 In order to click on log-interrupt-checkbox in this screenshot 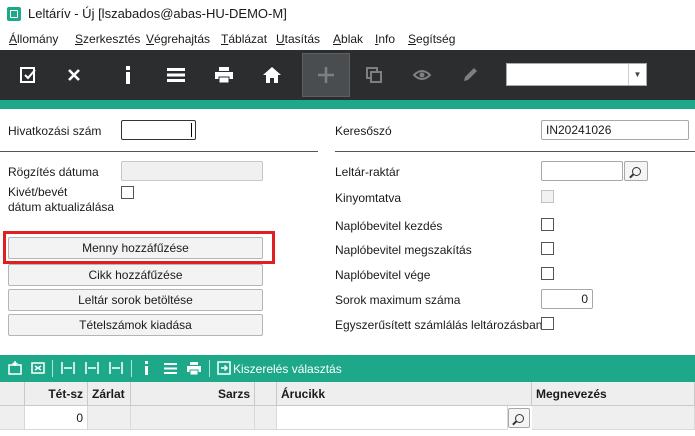, I will do `click(547, 248)`.